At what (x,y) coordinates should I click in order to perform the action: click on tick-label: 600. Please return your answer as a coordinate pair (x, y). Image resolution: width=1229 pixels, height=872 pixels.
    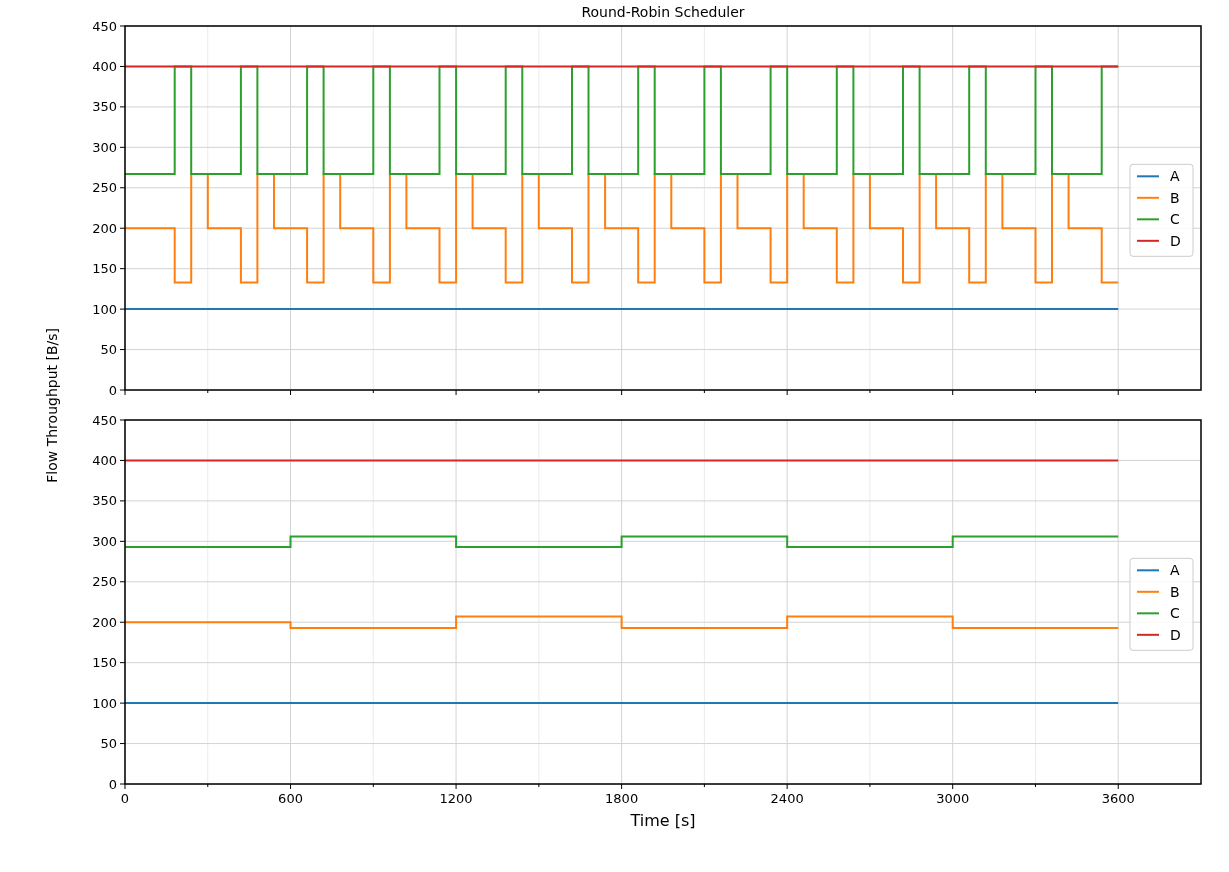
    Looking at the image, I should click on (290, 798).